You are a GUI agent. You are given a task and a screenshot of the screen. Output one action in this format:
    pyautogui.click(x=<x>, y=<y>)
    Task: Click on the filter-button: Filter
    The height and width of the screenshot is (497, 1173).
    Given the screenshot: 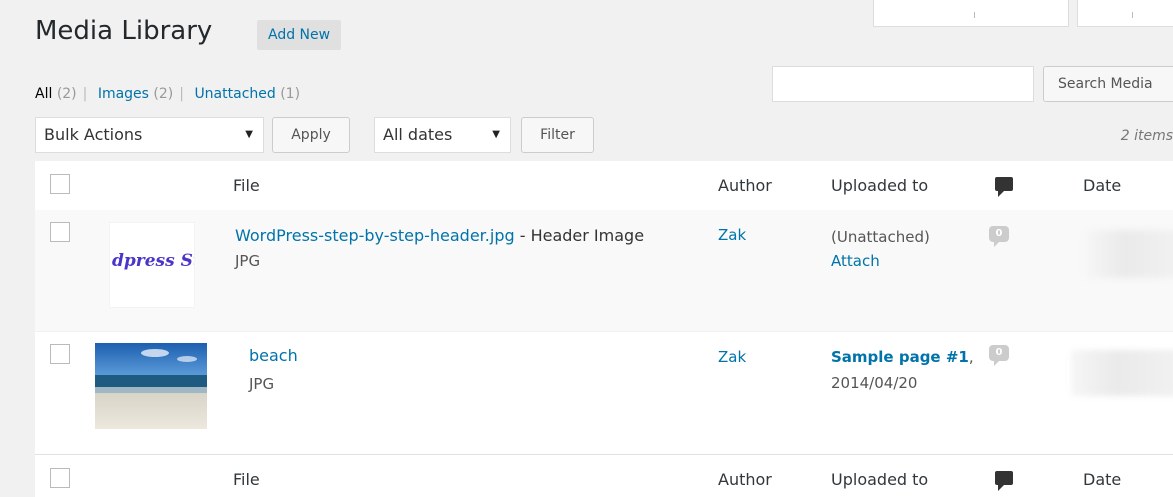 What is the action you would take?
    pyautogui.click(x=557, y=135)
    